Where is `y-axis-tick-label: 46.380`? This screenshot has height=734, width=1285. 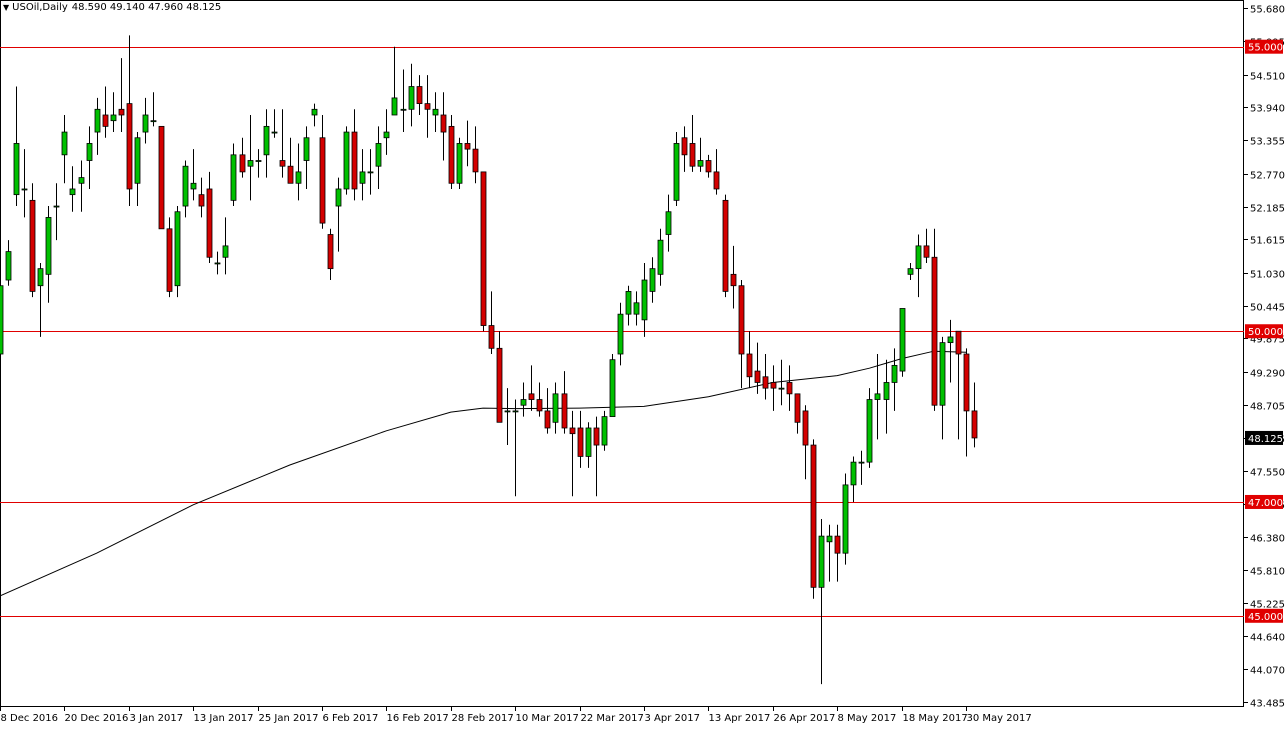
y-axis-tick-label: 46.380 is located at coordinates (1267, 539).